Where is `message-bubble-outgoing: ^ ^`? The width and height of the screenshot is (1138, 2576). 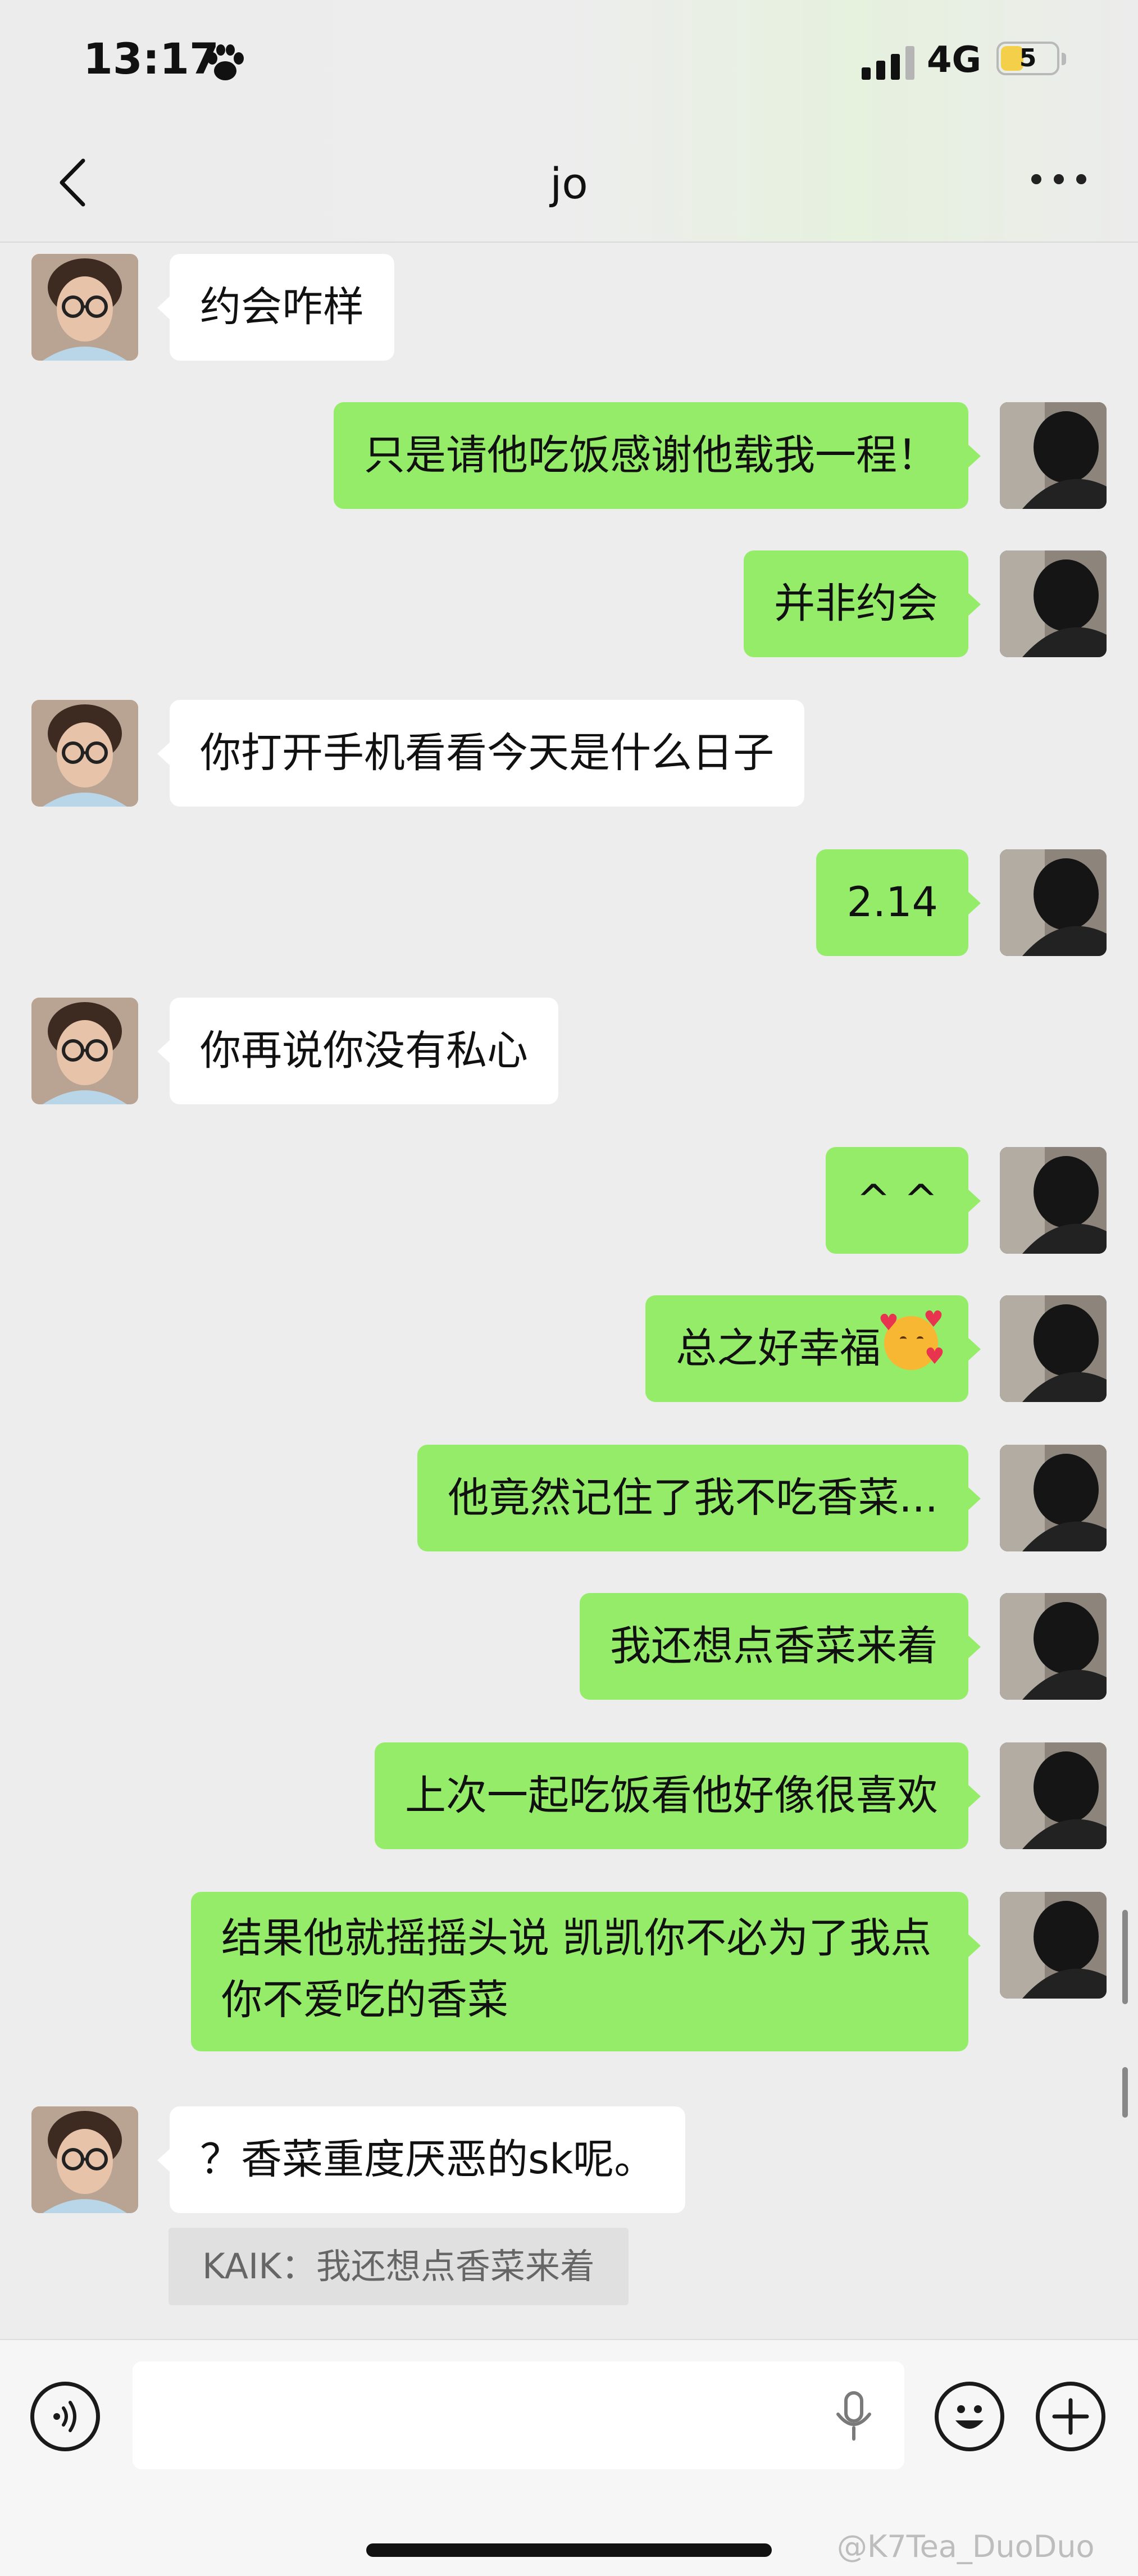 message-bubble-outgoing: ^ ^ is located at coordinates (903, 1200).